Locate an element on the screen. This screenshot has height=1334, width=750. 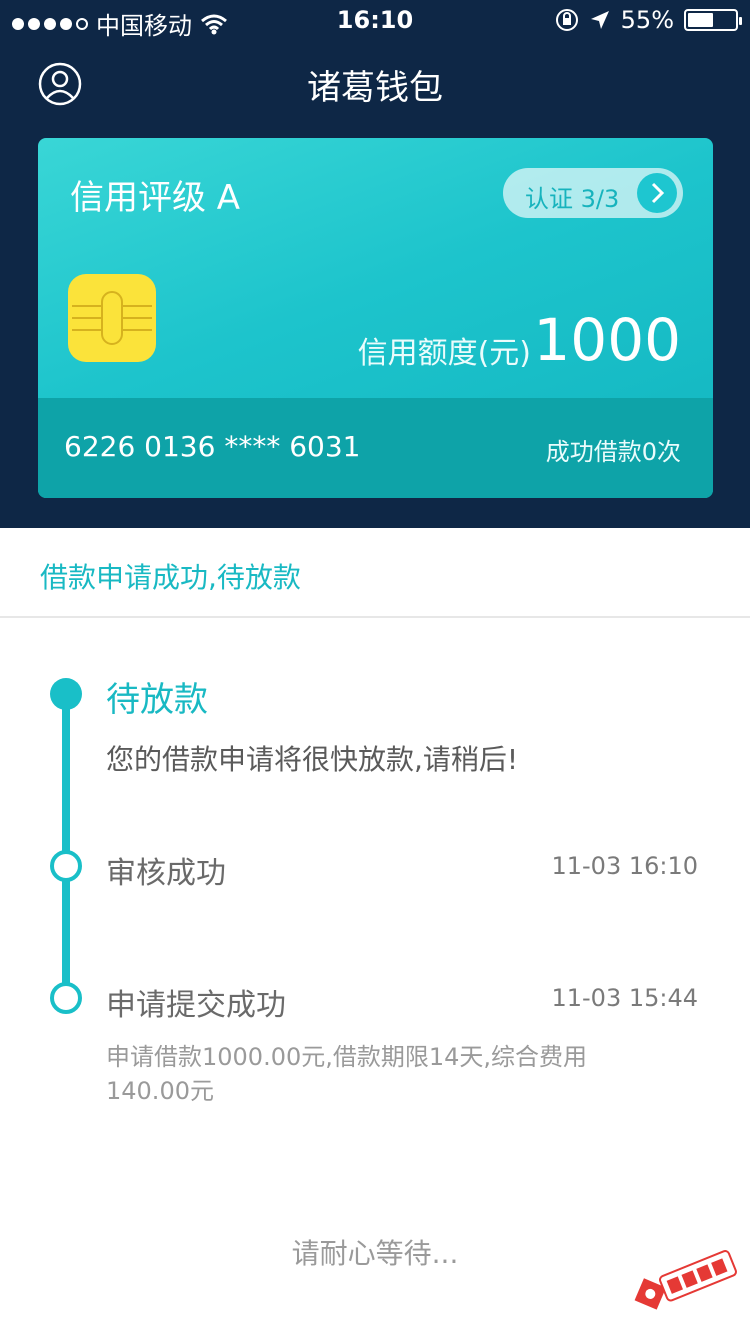
chevron-right-icon is located at coordinates (657, 193).